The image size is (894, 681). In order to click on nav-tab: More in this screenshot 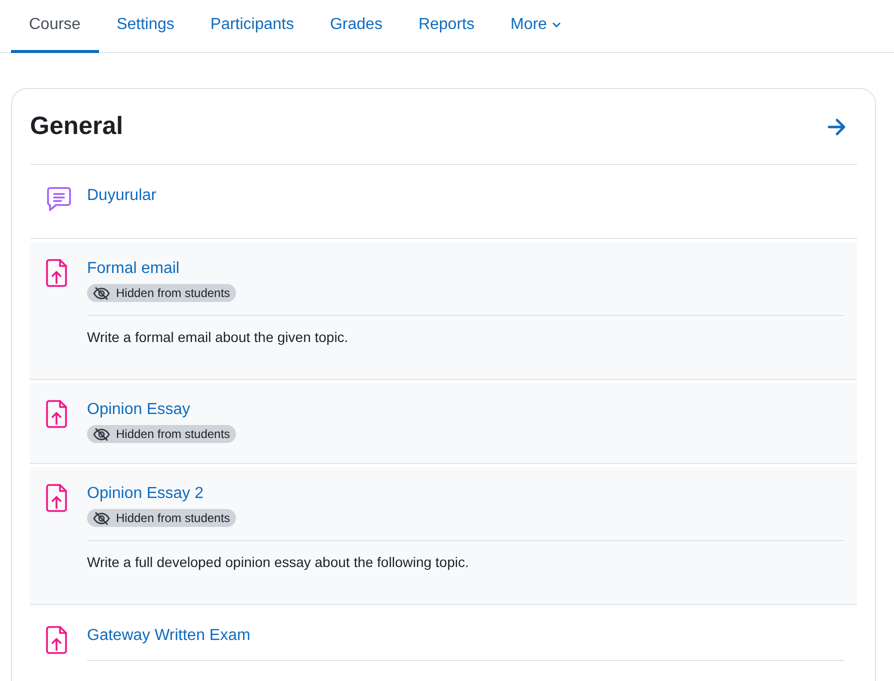, I will do `click(535, 26)`.